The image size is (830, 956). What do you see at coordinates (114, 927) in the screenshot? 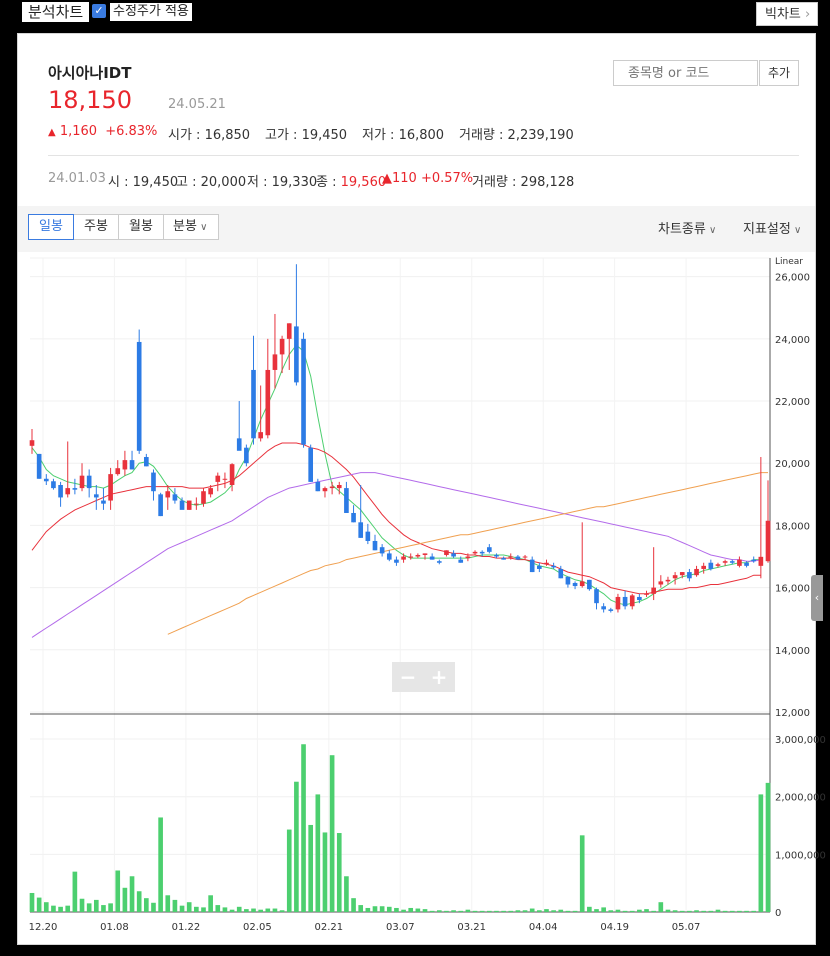
I see `date-tick-label: 01.08` at bounding box center [114, 927].